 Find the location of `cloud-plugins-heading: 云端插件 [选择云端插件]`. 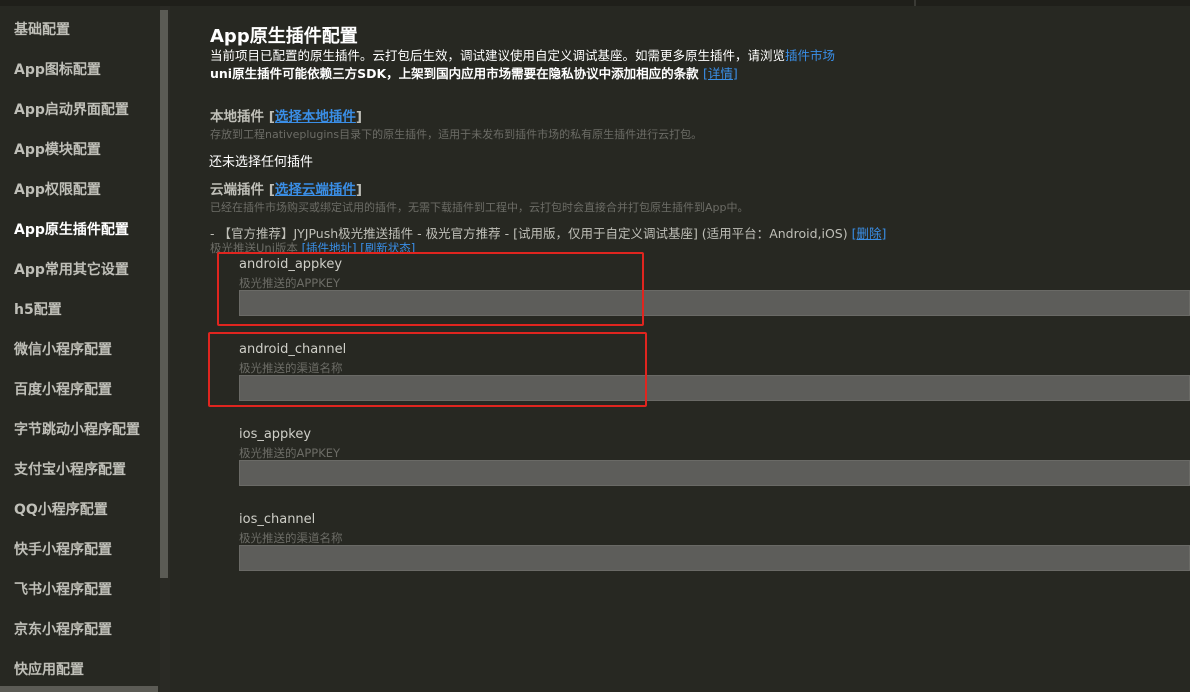

cloud-plugins-heading: 云端插件 [选择云端插件] is located at coordinates (286, 188).